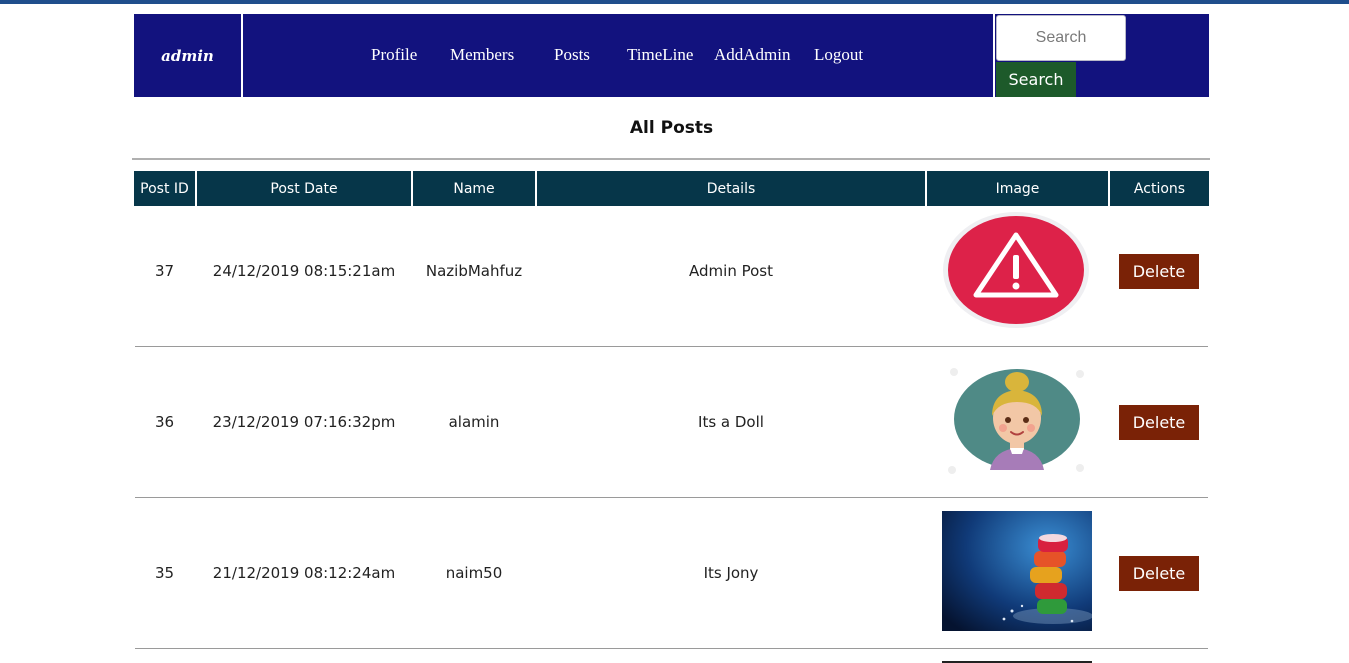 The image size is (1349, 663). I want to click on cell-name: NazibMahfuz, so click(474, 271).